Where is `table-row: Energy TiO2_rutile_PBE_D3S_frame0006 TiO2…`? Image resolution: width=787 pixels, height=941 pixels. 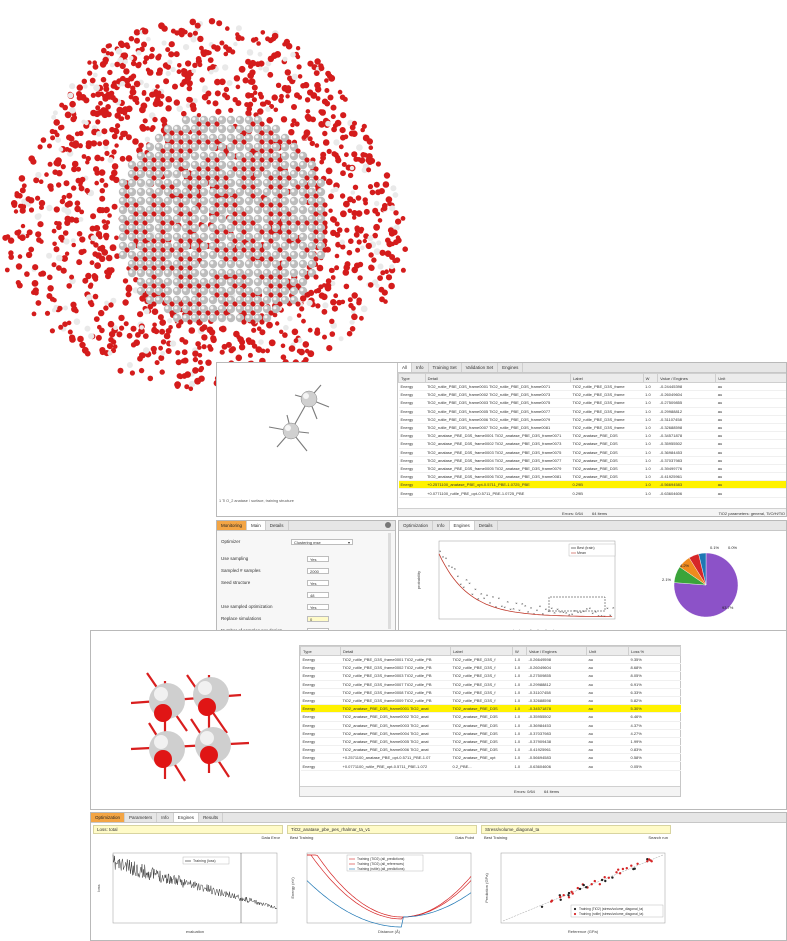 table-row: Energy TiO2_rutile_PBE_D3S_frame0006 TiO2… is located at coordinates (592, 419).